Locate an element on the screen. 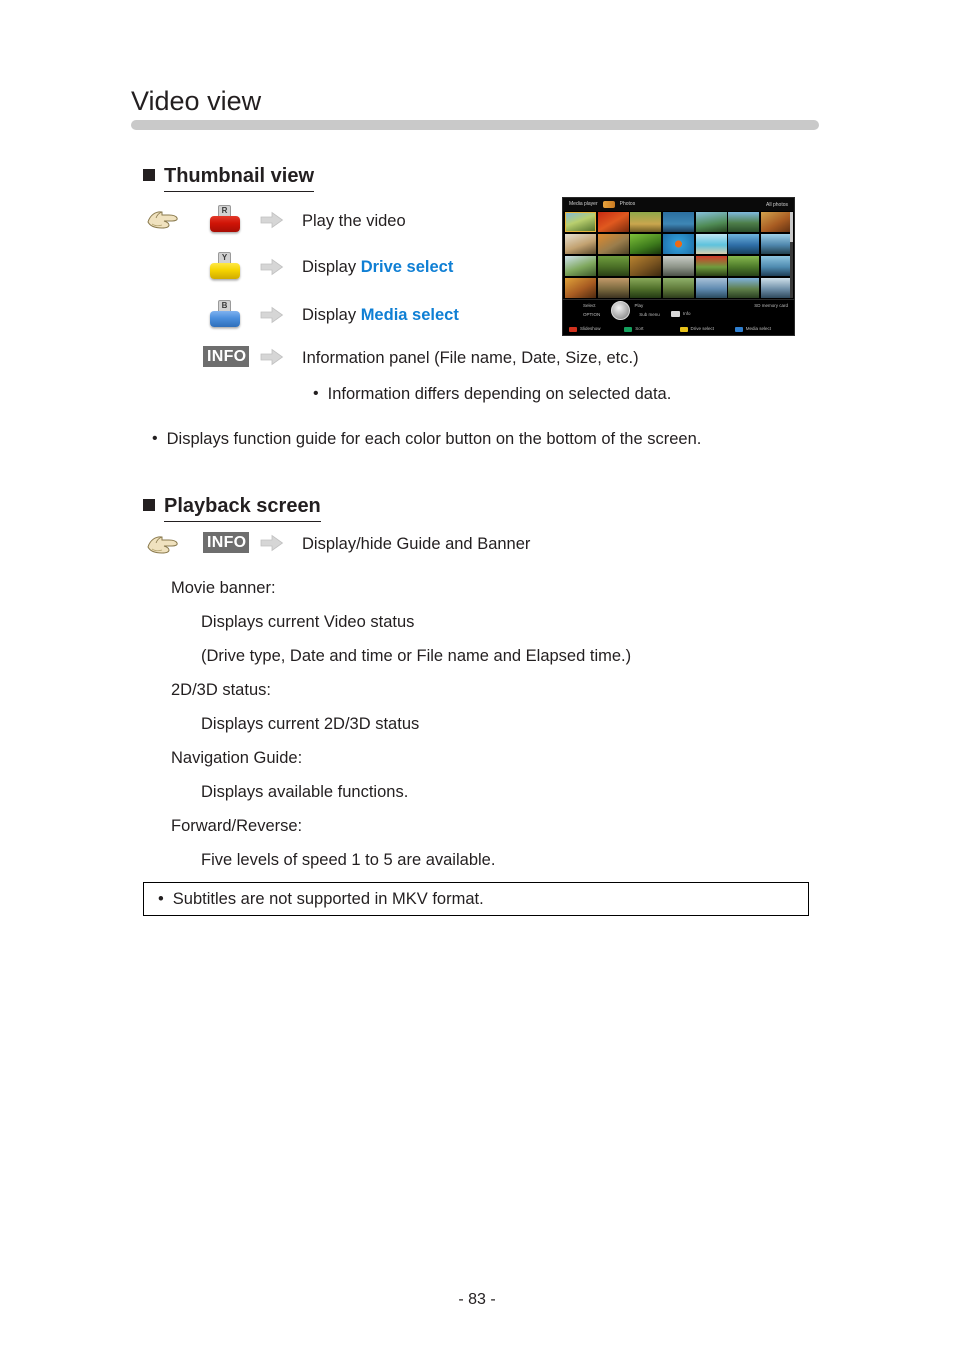 Image resolution: width=954 pixels, height=1350 pixels. tv-media-label: SD memory card is located at coordinates (771, 305).